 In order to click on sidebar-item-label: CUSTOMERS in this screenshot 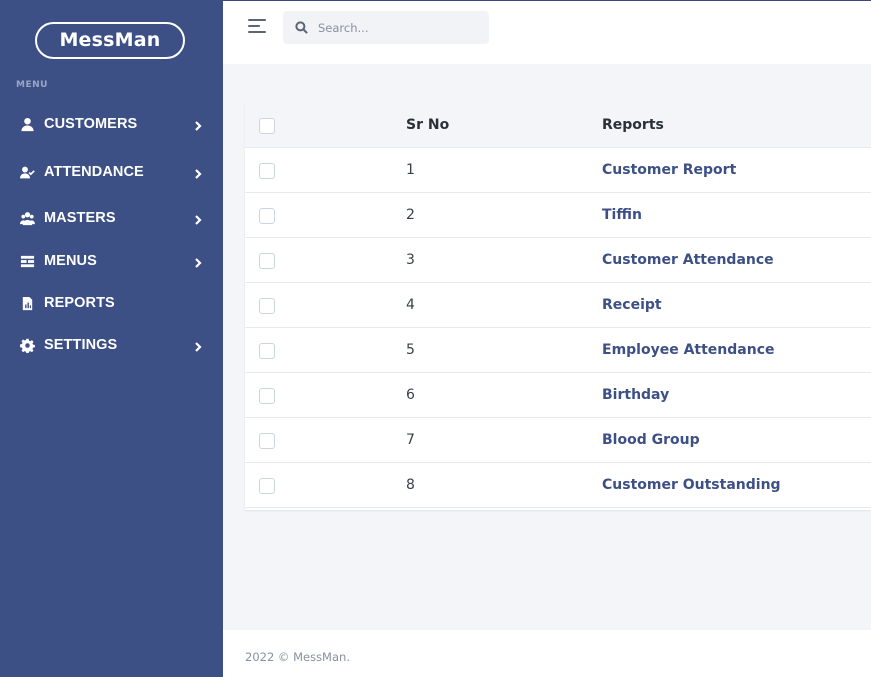, I will do `click(91, 124)`.